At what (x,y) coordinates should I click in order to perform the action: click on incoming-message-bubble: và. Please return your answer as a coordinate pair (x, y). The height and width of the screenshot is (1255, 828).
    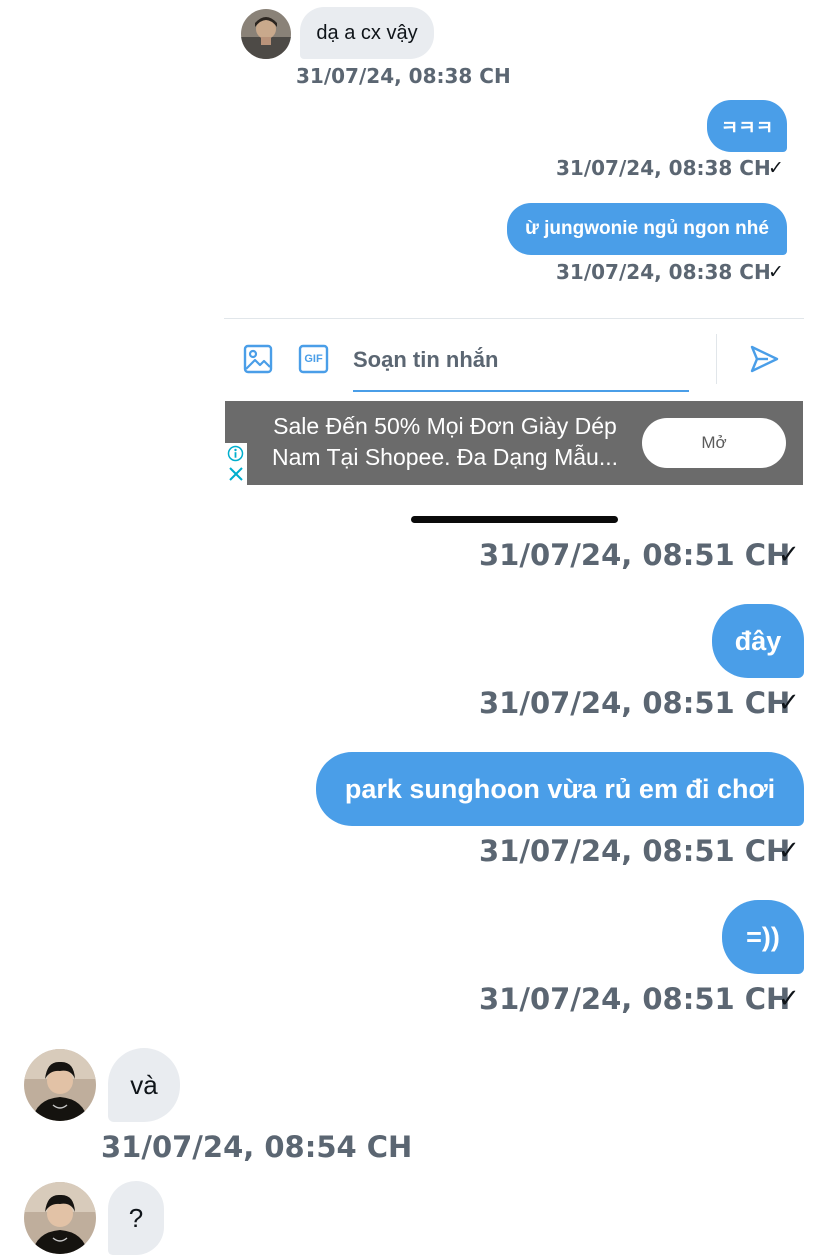
    Looking at the image, I should click on (144, 1085).